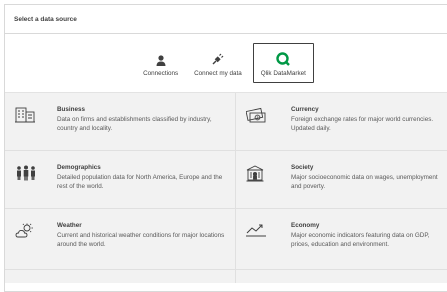 The width and height of the screenshot is (447, 292). What do you see at coordinates (27, 186) in the screenshot?
I see `people-group-icon` at bounding box center [27, 186].